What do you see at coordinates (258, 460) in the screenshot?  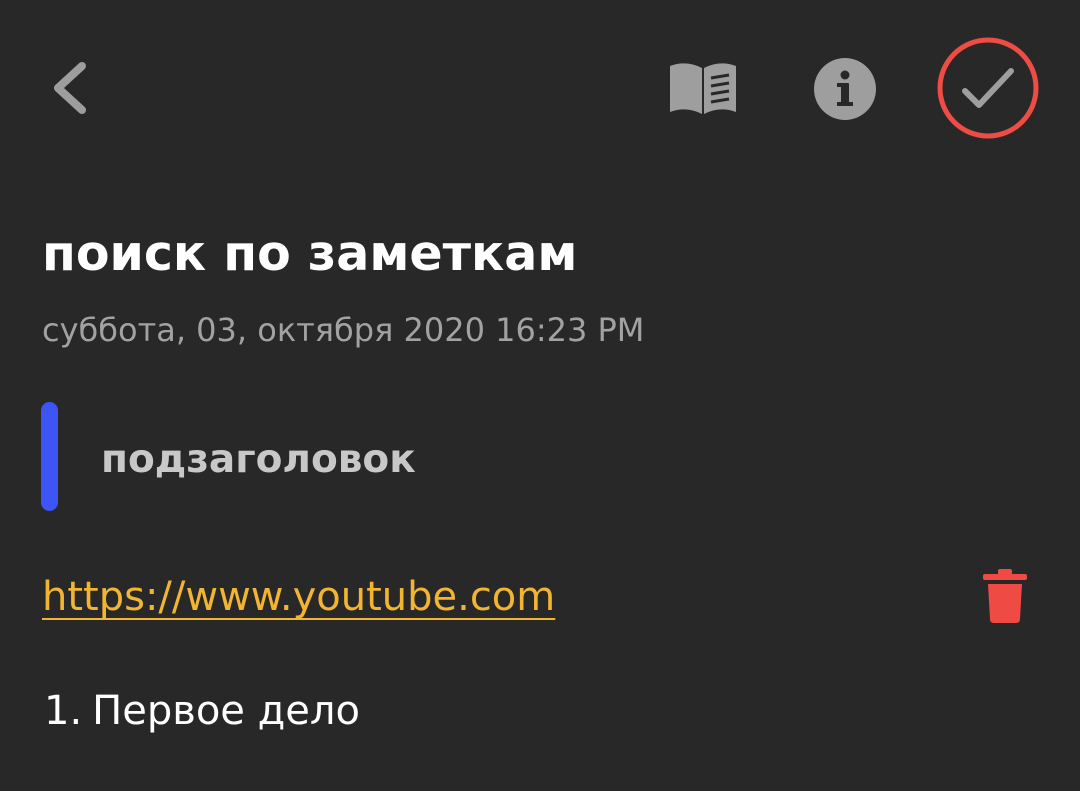 I see `note-subtitle: подзаголовок` at bounding box center [258, 460].